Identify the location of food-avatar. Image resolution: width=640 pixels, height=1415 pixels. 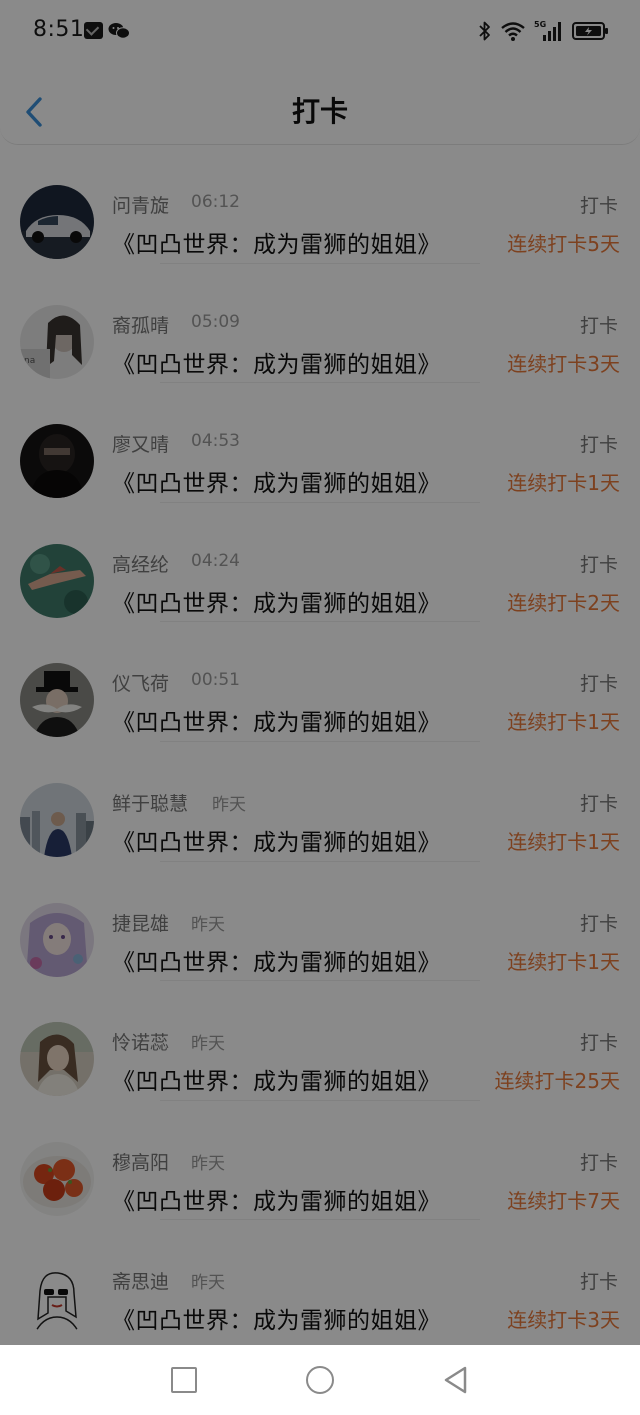
(57, 1178).